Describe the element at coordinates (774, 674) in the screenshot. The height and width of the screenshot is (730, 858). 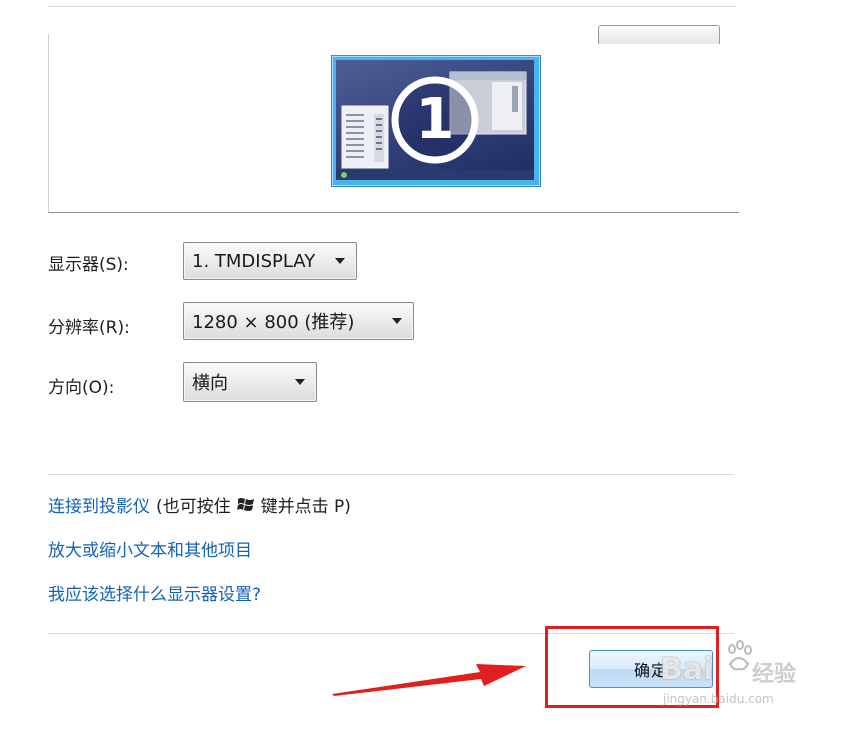
I see `watermark-cn: 经验` at that location.